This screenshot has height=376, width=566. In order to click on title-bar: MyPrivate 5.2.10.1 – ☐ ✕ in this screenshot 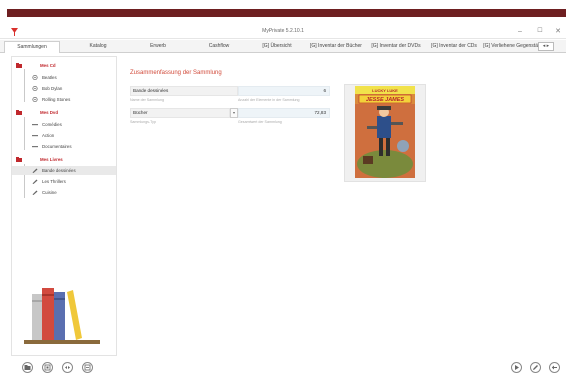, I will do `click(283, 31)`.